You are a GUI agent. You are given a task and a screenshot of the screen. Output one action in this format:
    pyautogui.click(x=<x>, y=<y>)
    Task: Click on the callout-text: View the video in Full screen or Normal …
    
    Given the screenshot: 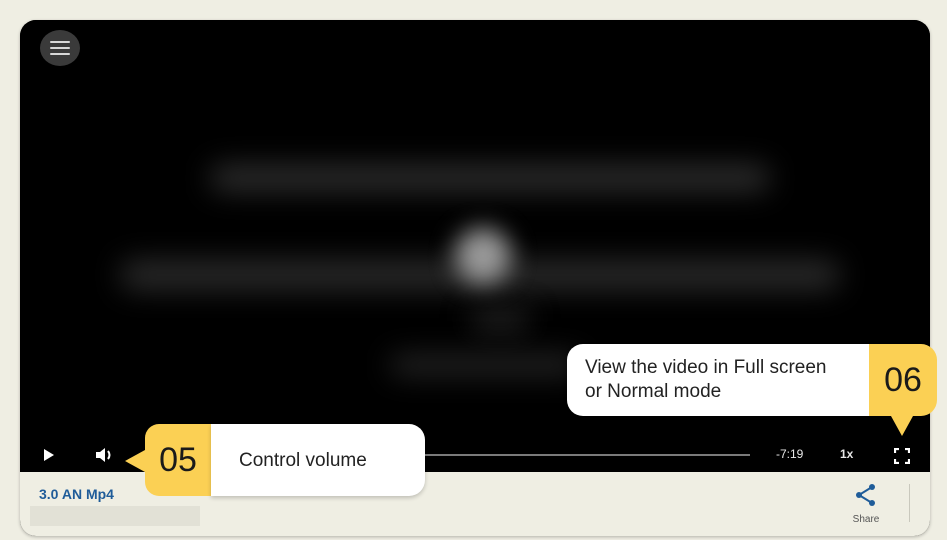 What is the action you would take?
    pyautogui.click(x=706, y=380)
    